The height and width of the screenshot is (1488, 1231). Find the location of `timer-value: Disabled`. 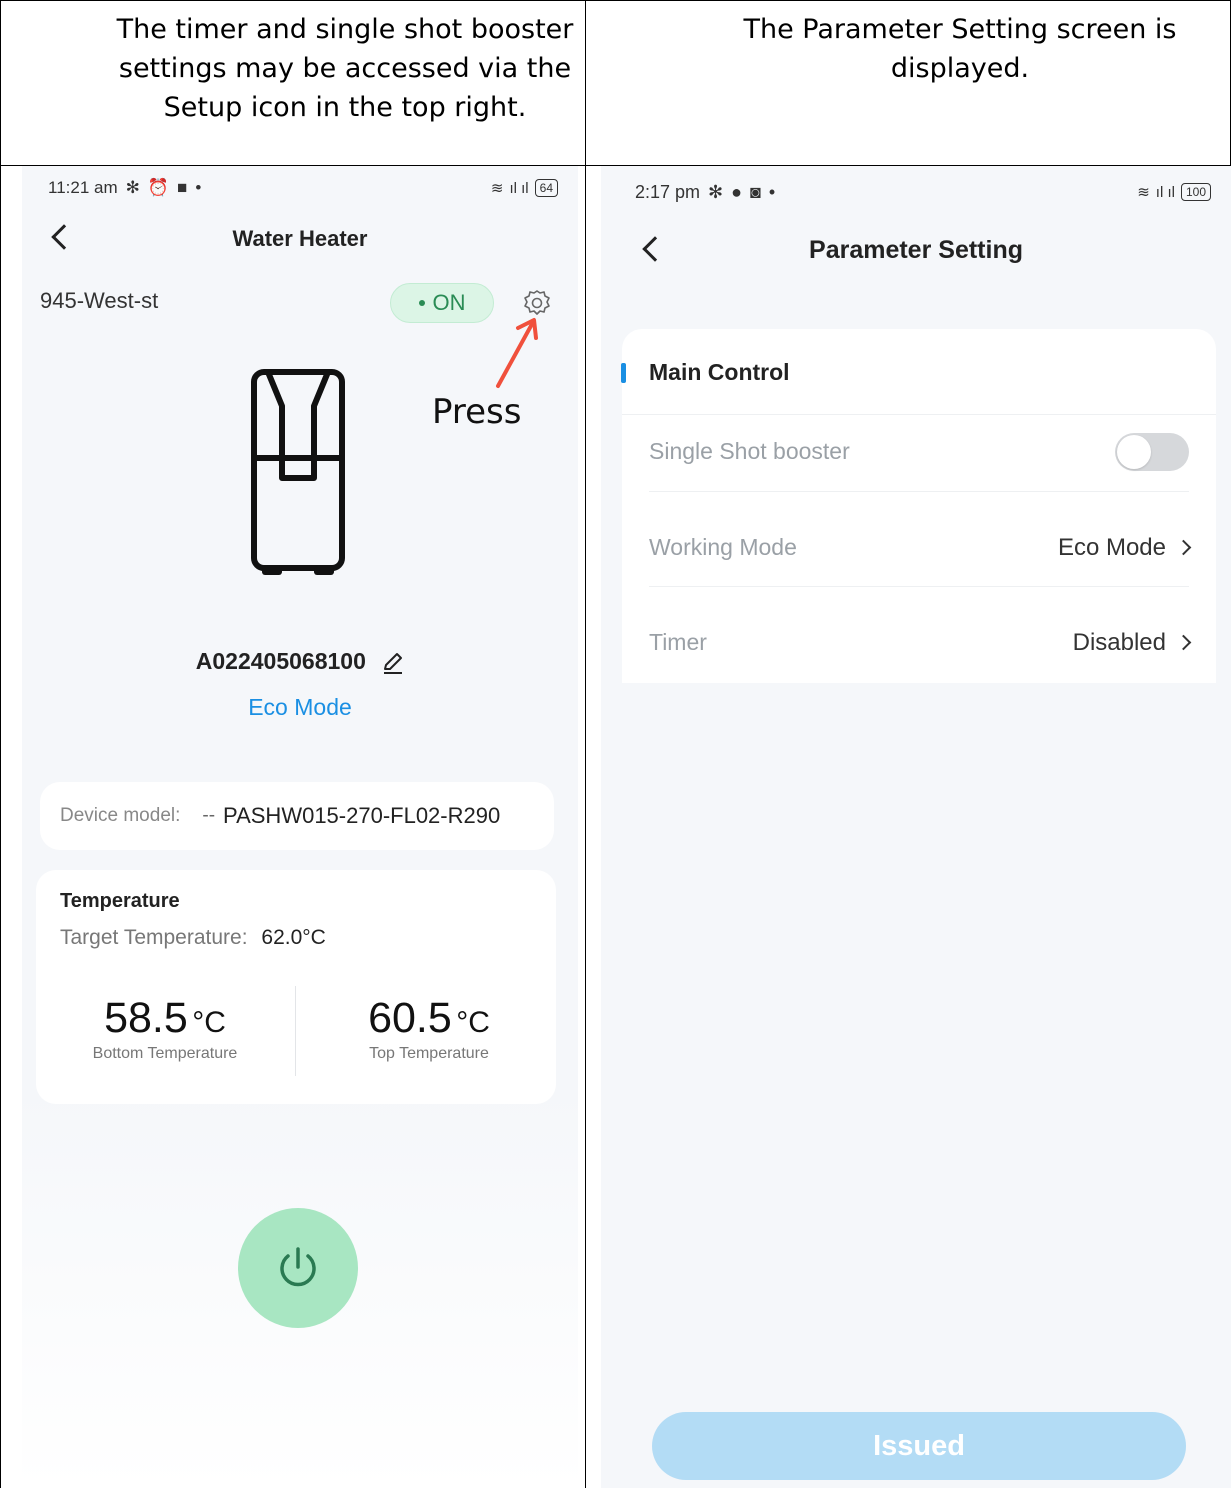

timer-value: Disabled is located at coordinates (1119, 642).